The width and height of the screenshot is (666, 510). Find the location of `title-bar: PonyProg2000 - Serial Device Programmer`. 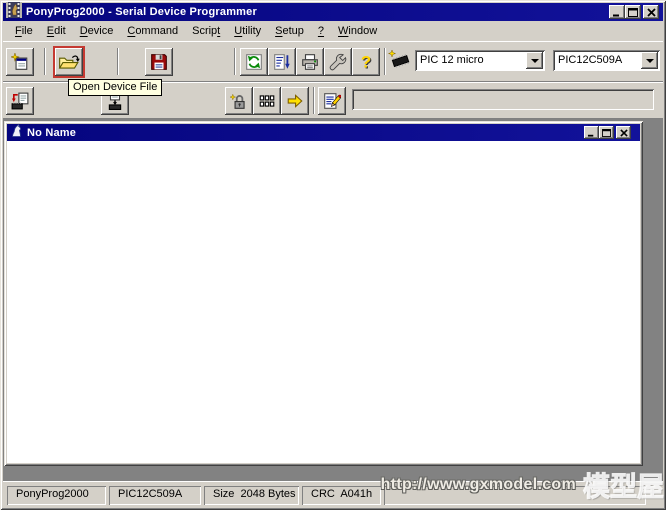

title-bar: PonyProg2000 - Serial Device Programmer is located at coordinates (333, 12).